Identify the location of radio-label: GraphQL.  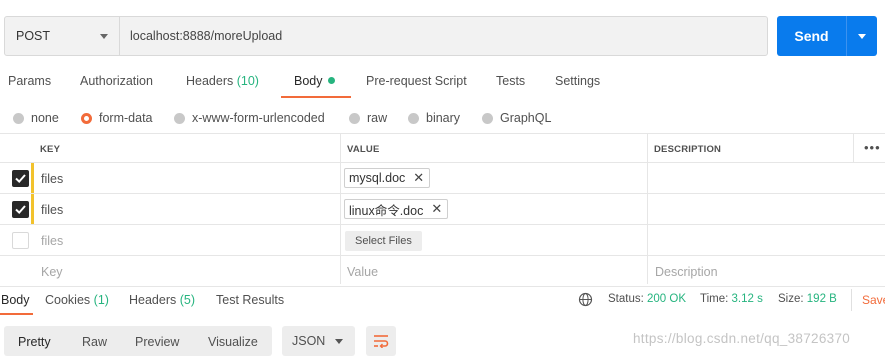
(526, 118).